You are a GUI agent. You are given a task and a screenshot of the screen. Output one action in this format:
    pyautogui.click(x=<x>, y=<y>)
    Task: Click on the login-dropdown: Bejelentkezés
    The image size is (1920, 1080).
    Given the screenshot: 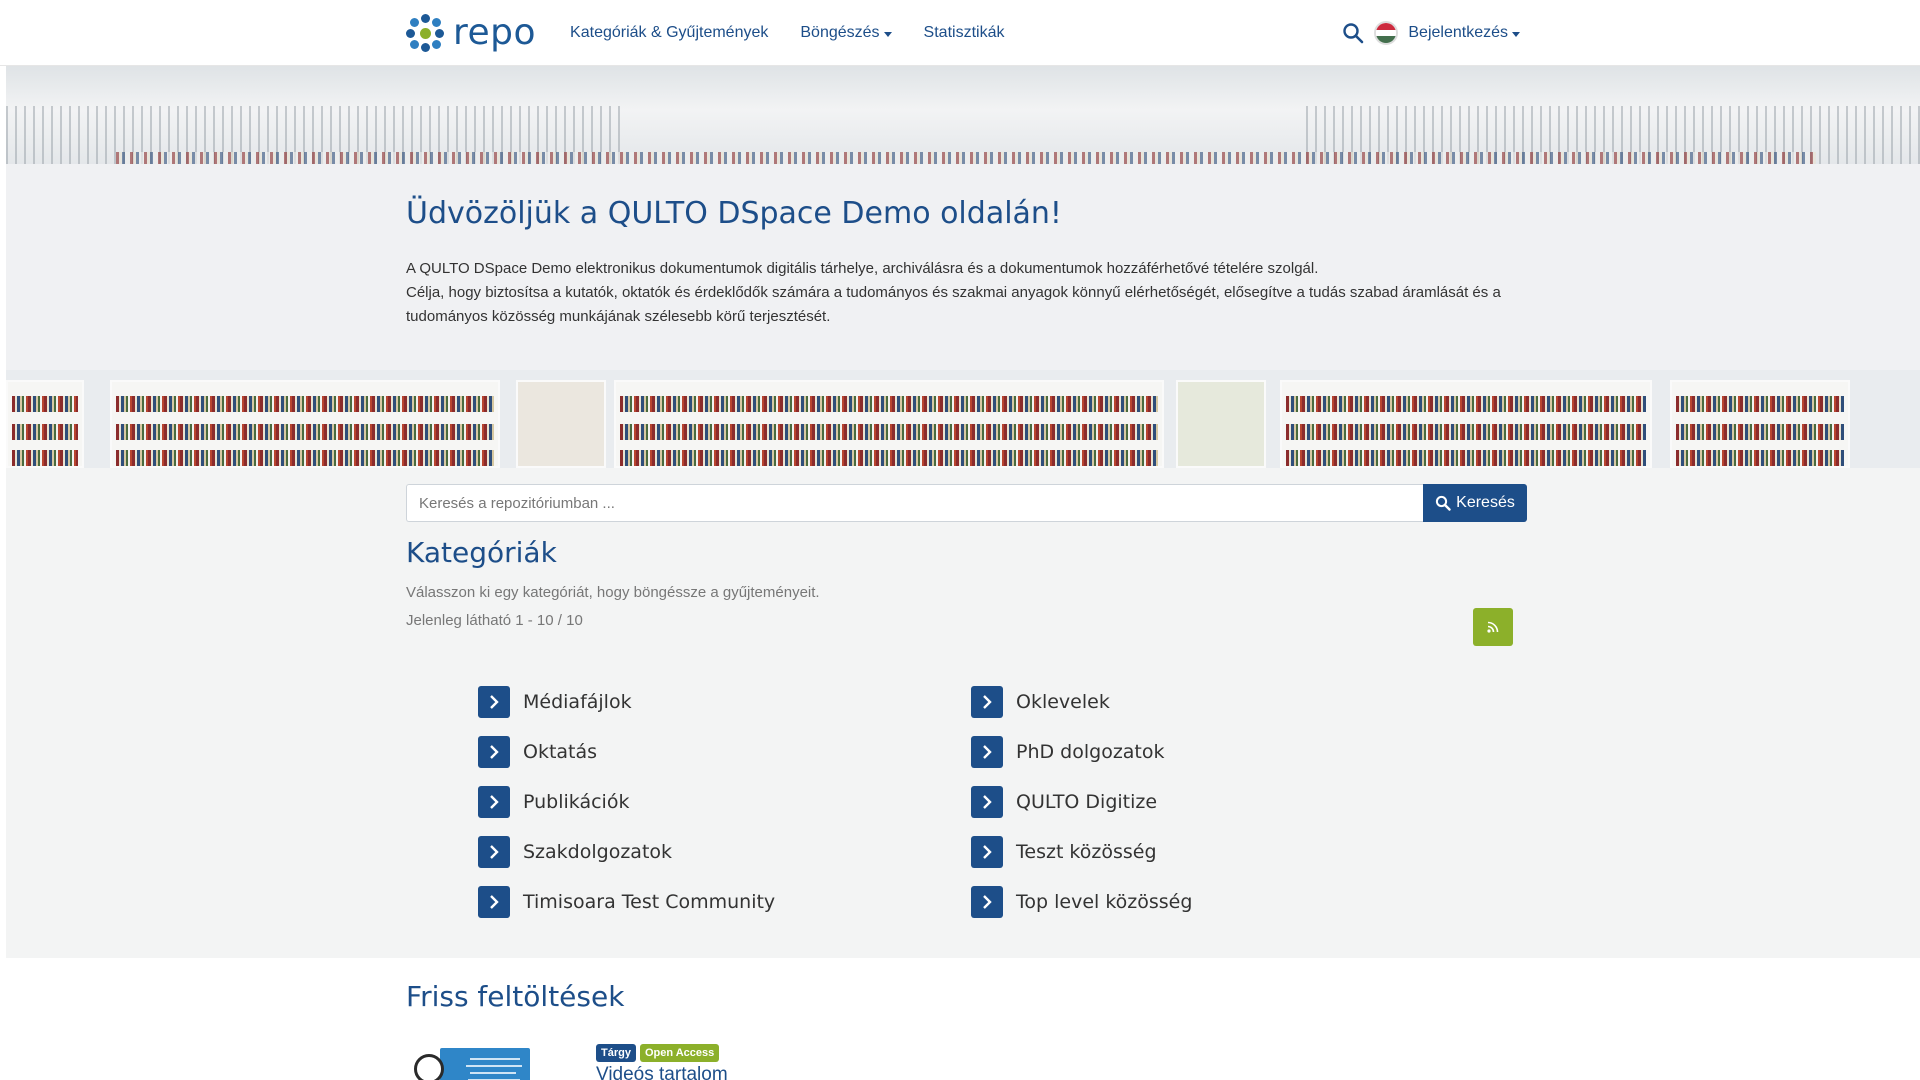 What is the action you would take?
    pyautogui.click(x=1464, y=33)
    